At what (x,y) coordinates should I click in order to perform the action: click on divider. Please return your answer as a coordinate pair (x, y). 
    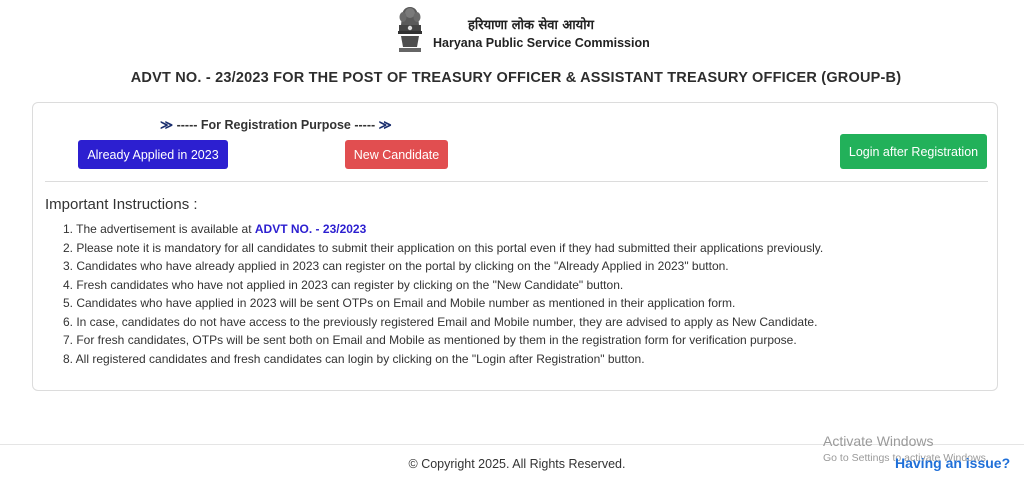
    Looking at the image, I should click on (516, 181).